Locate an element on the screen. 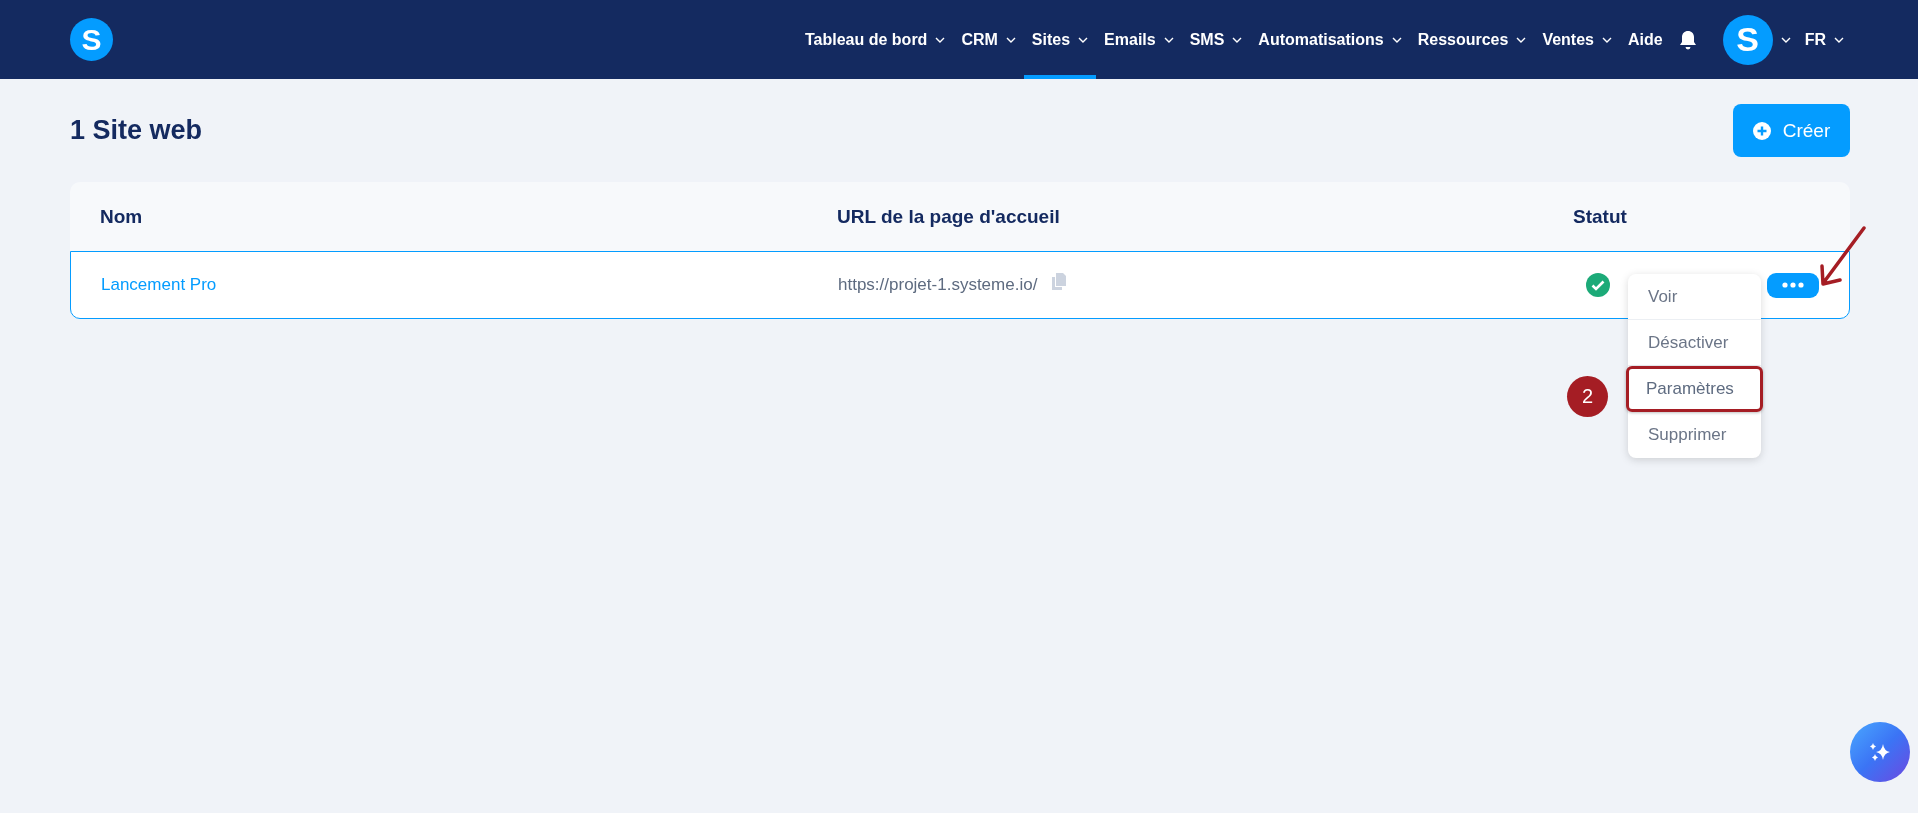  menu-item: Paramètres is located at coordinates (1694, 389).